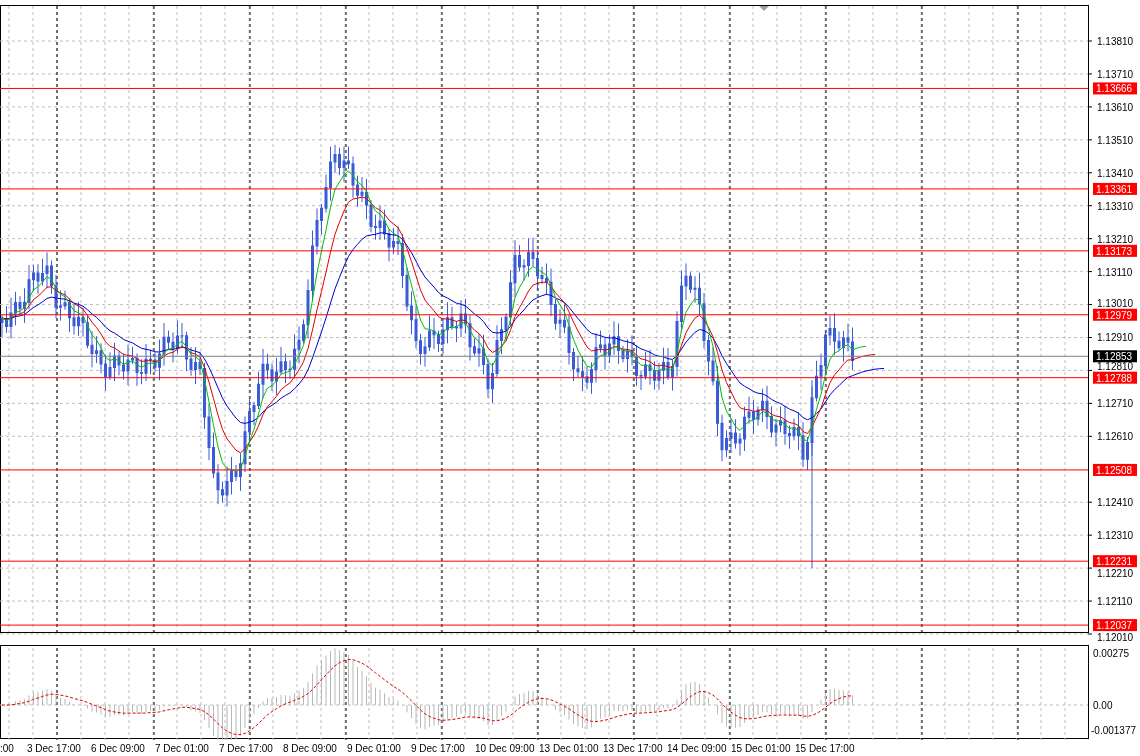 The width and height of the screenshot is (1140, 756). Describe the element at coordinates (1115, 404) in the screenshot. I see `price-tick-label: 1.12710` at that location.